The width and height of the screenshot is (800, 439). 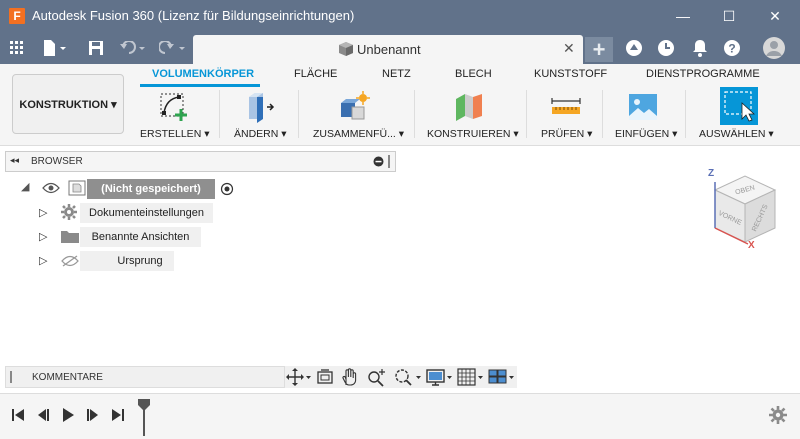 What do you see at coordinates (174, 134) in the screenshot?
I see `group-erstellen: ERSTELLEN ▾` at bounding box center [174, 134].